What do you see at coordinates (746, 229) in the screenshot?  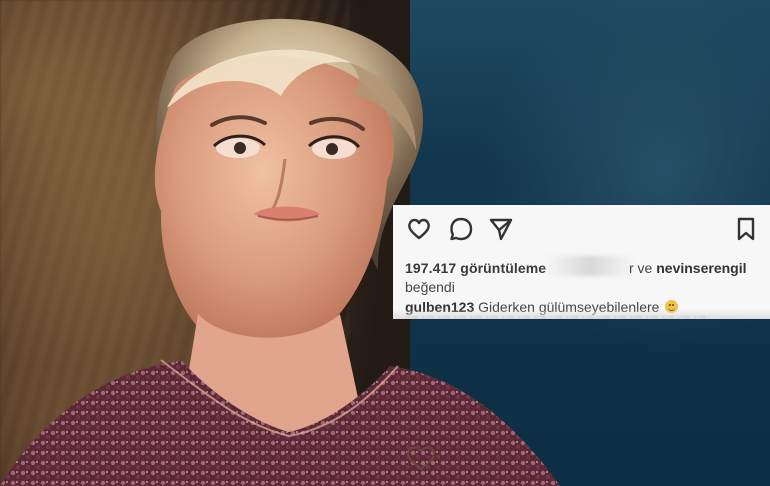 I see `bookmark-icon` at bounding box center [746, 229].